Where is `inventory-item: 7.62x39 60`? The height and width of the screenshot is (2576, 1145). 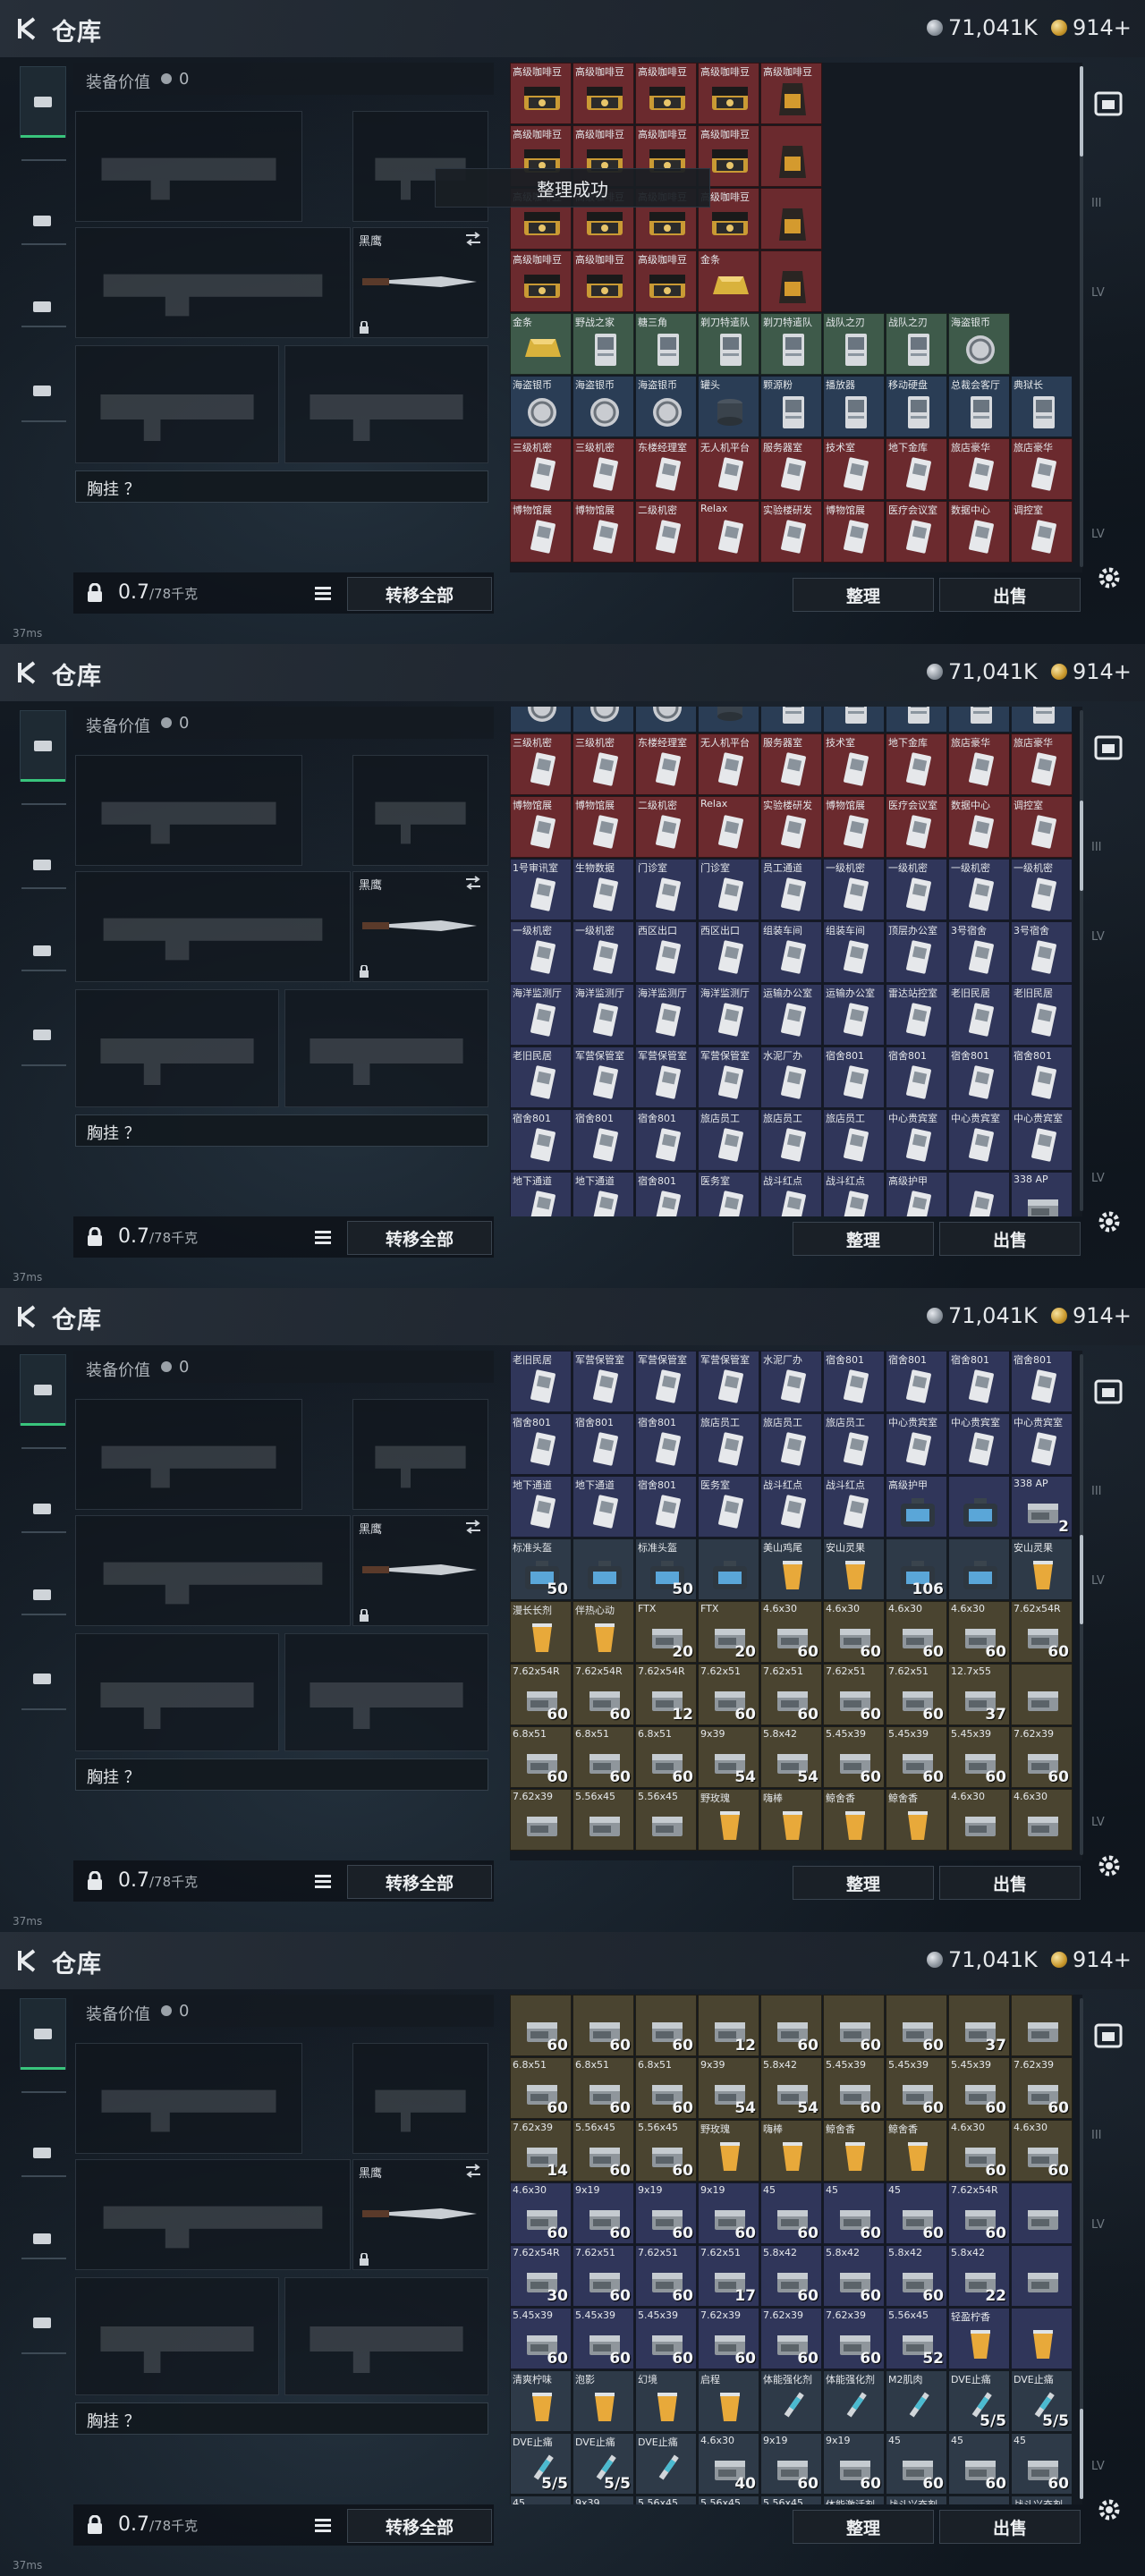
inventory-item: 7.62x39 60 is located at coordinates (854, 2338).